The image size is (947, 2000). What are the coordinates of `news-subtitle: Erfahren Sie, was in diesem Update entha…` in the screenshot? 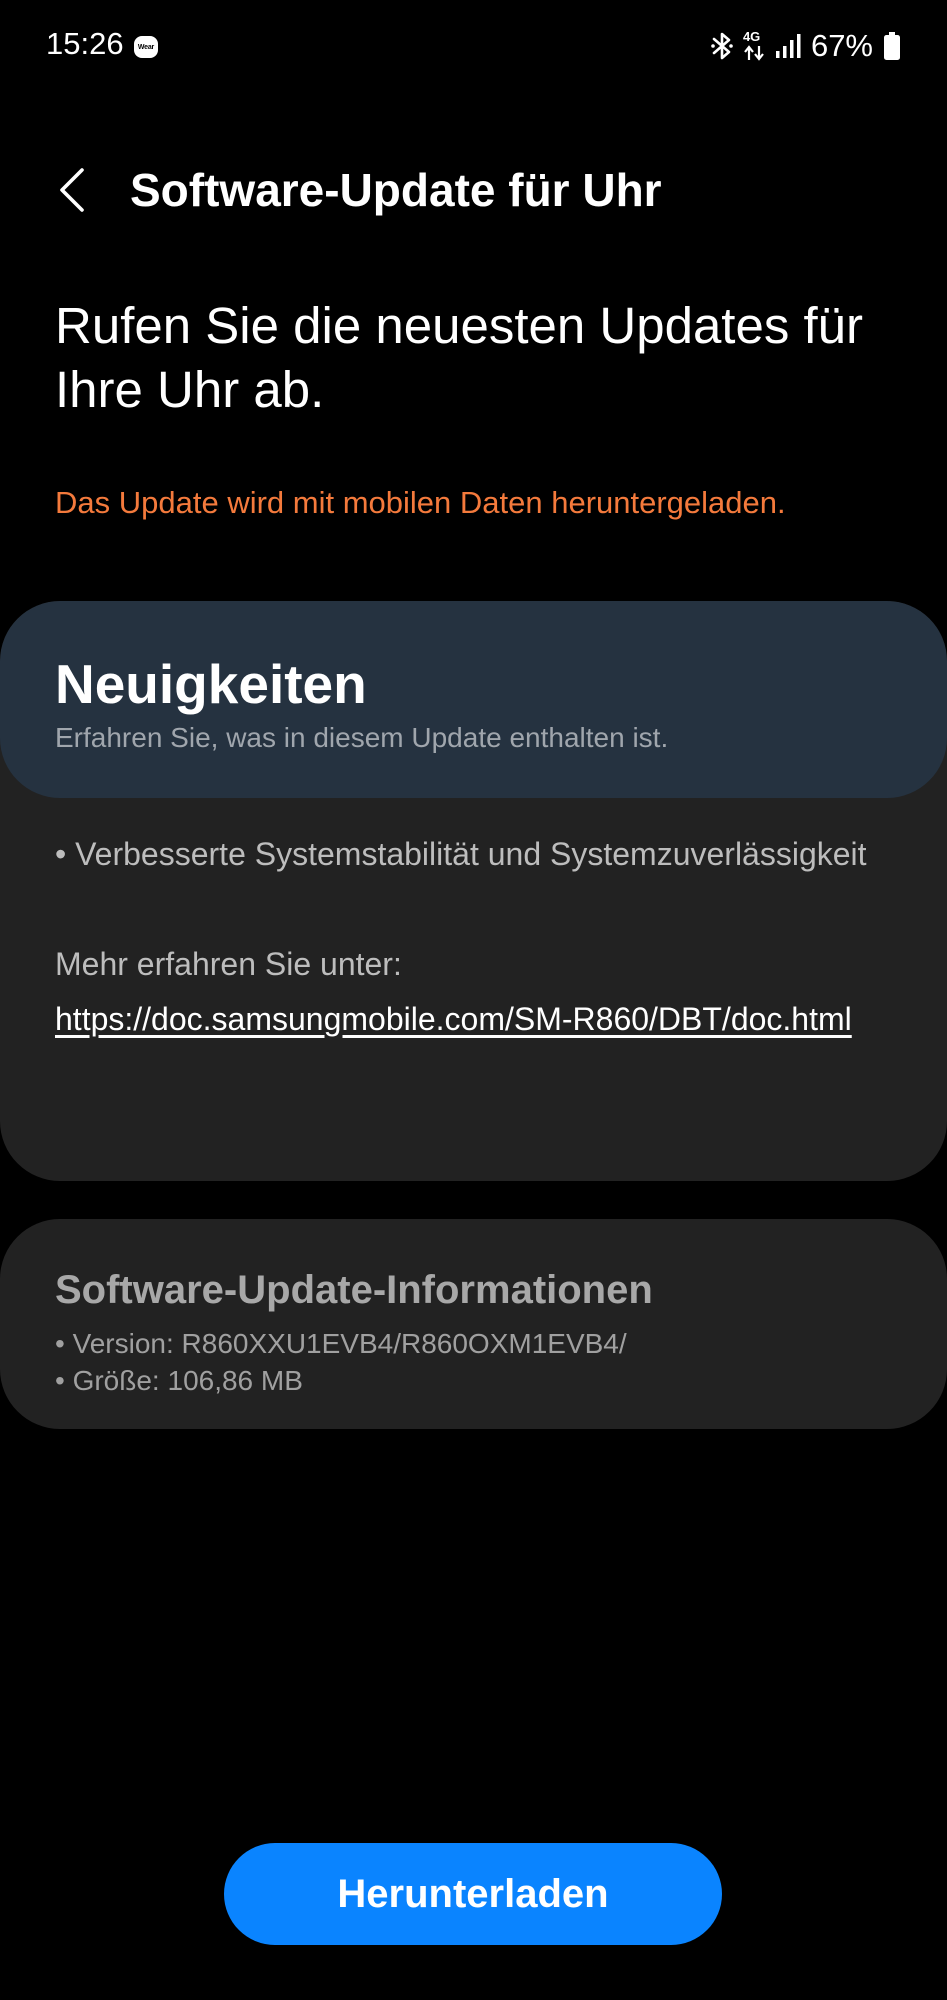 It's located at (362, 737).